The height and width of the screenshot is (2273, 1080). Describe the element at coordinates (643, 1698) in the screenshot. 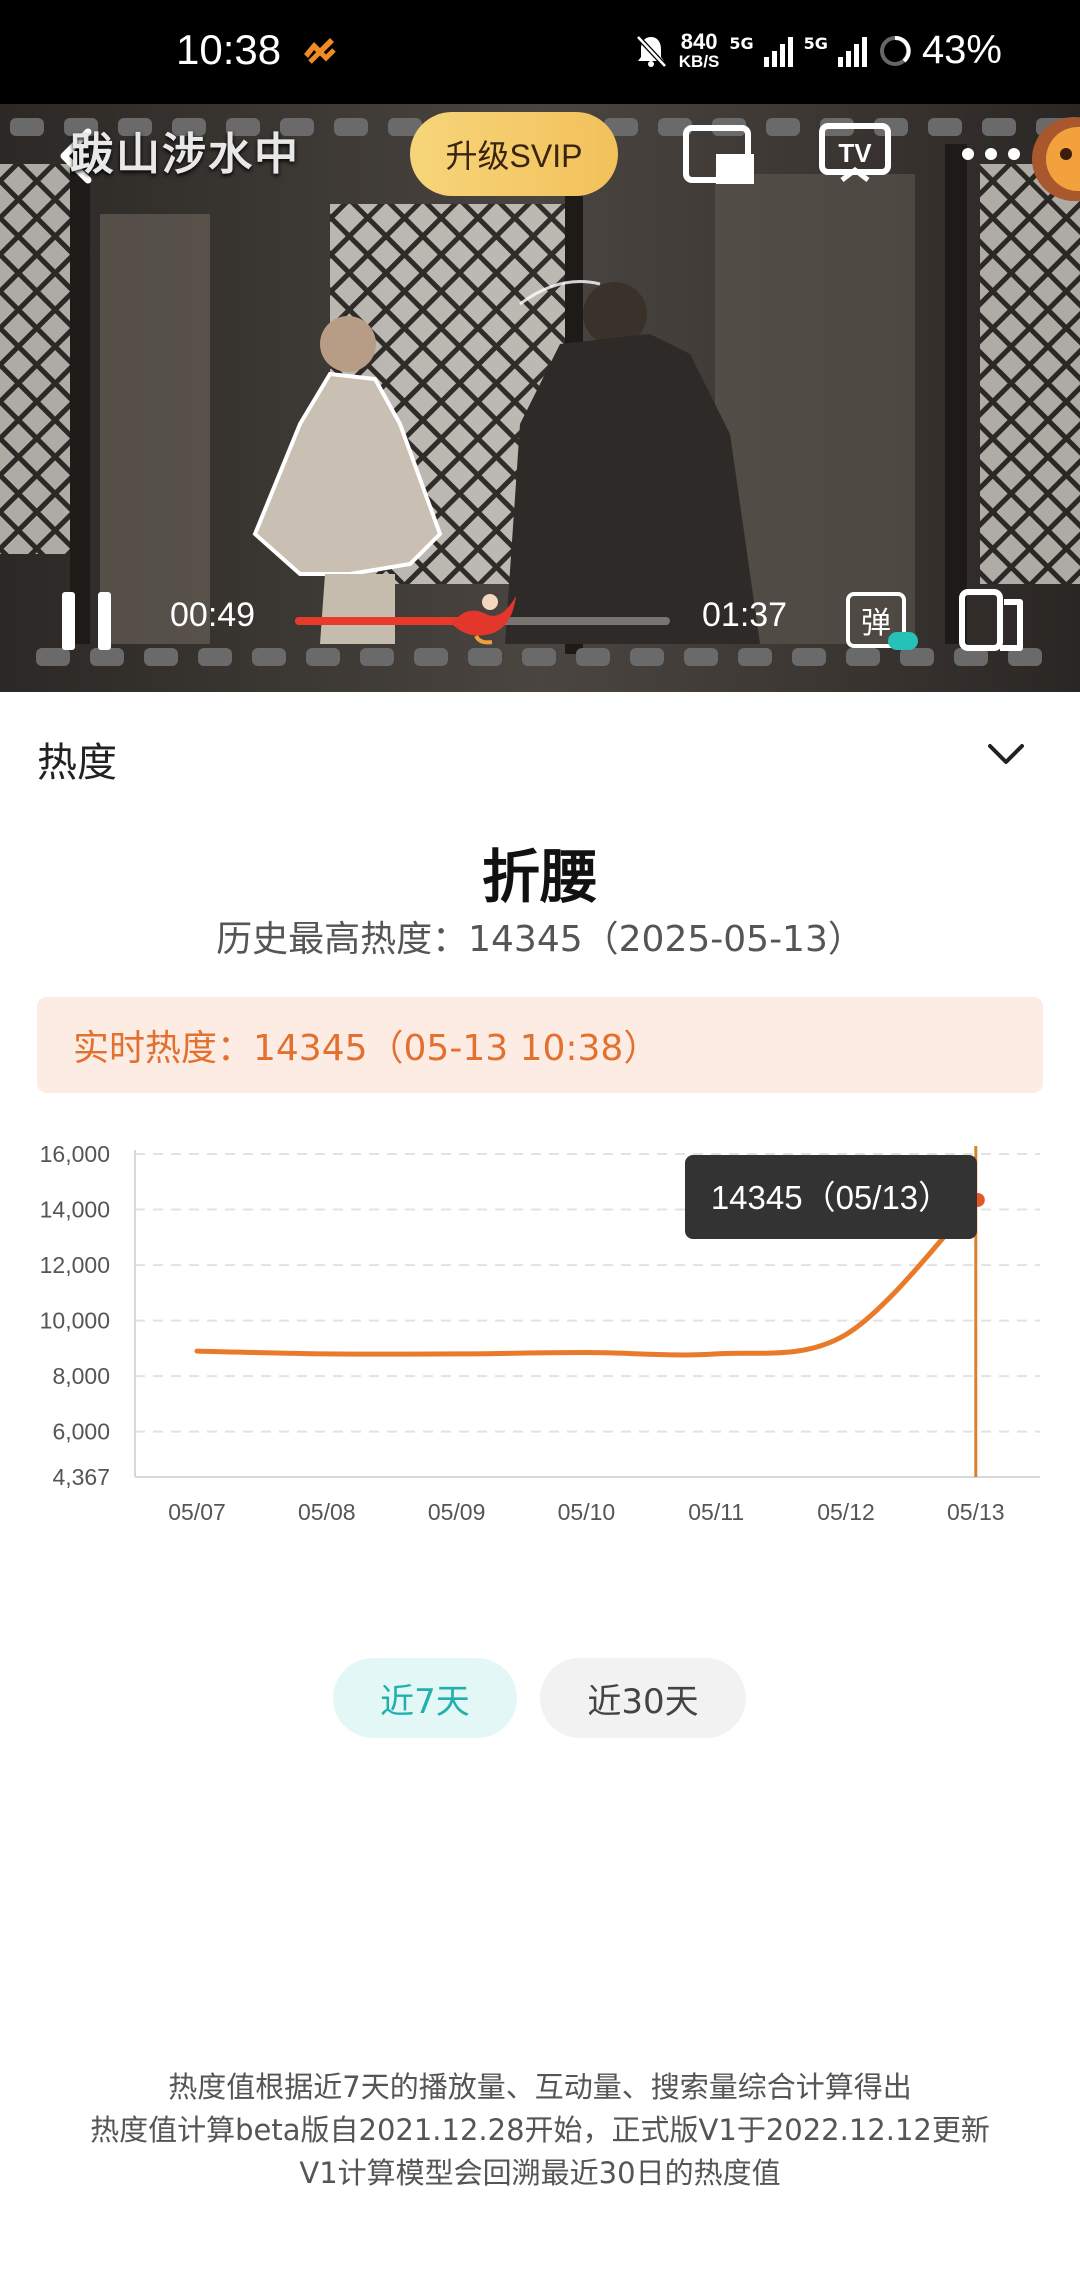

I see `range-30-days-button: 近30天` at that location.